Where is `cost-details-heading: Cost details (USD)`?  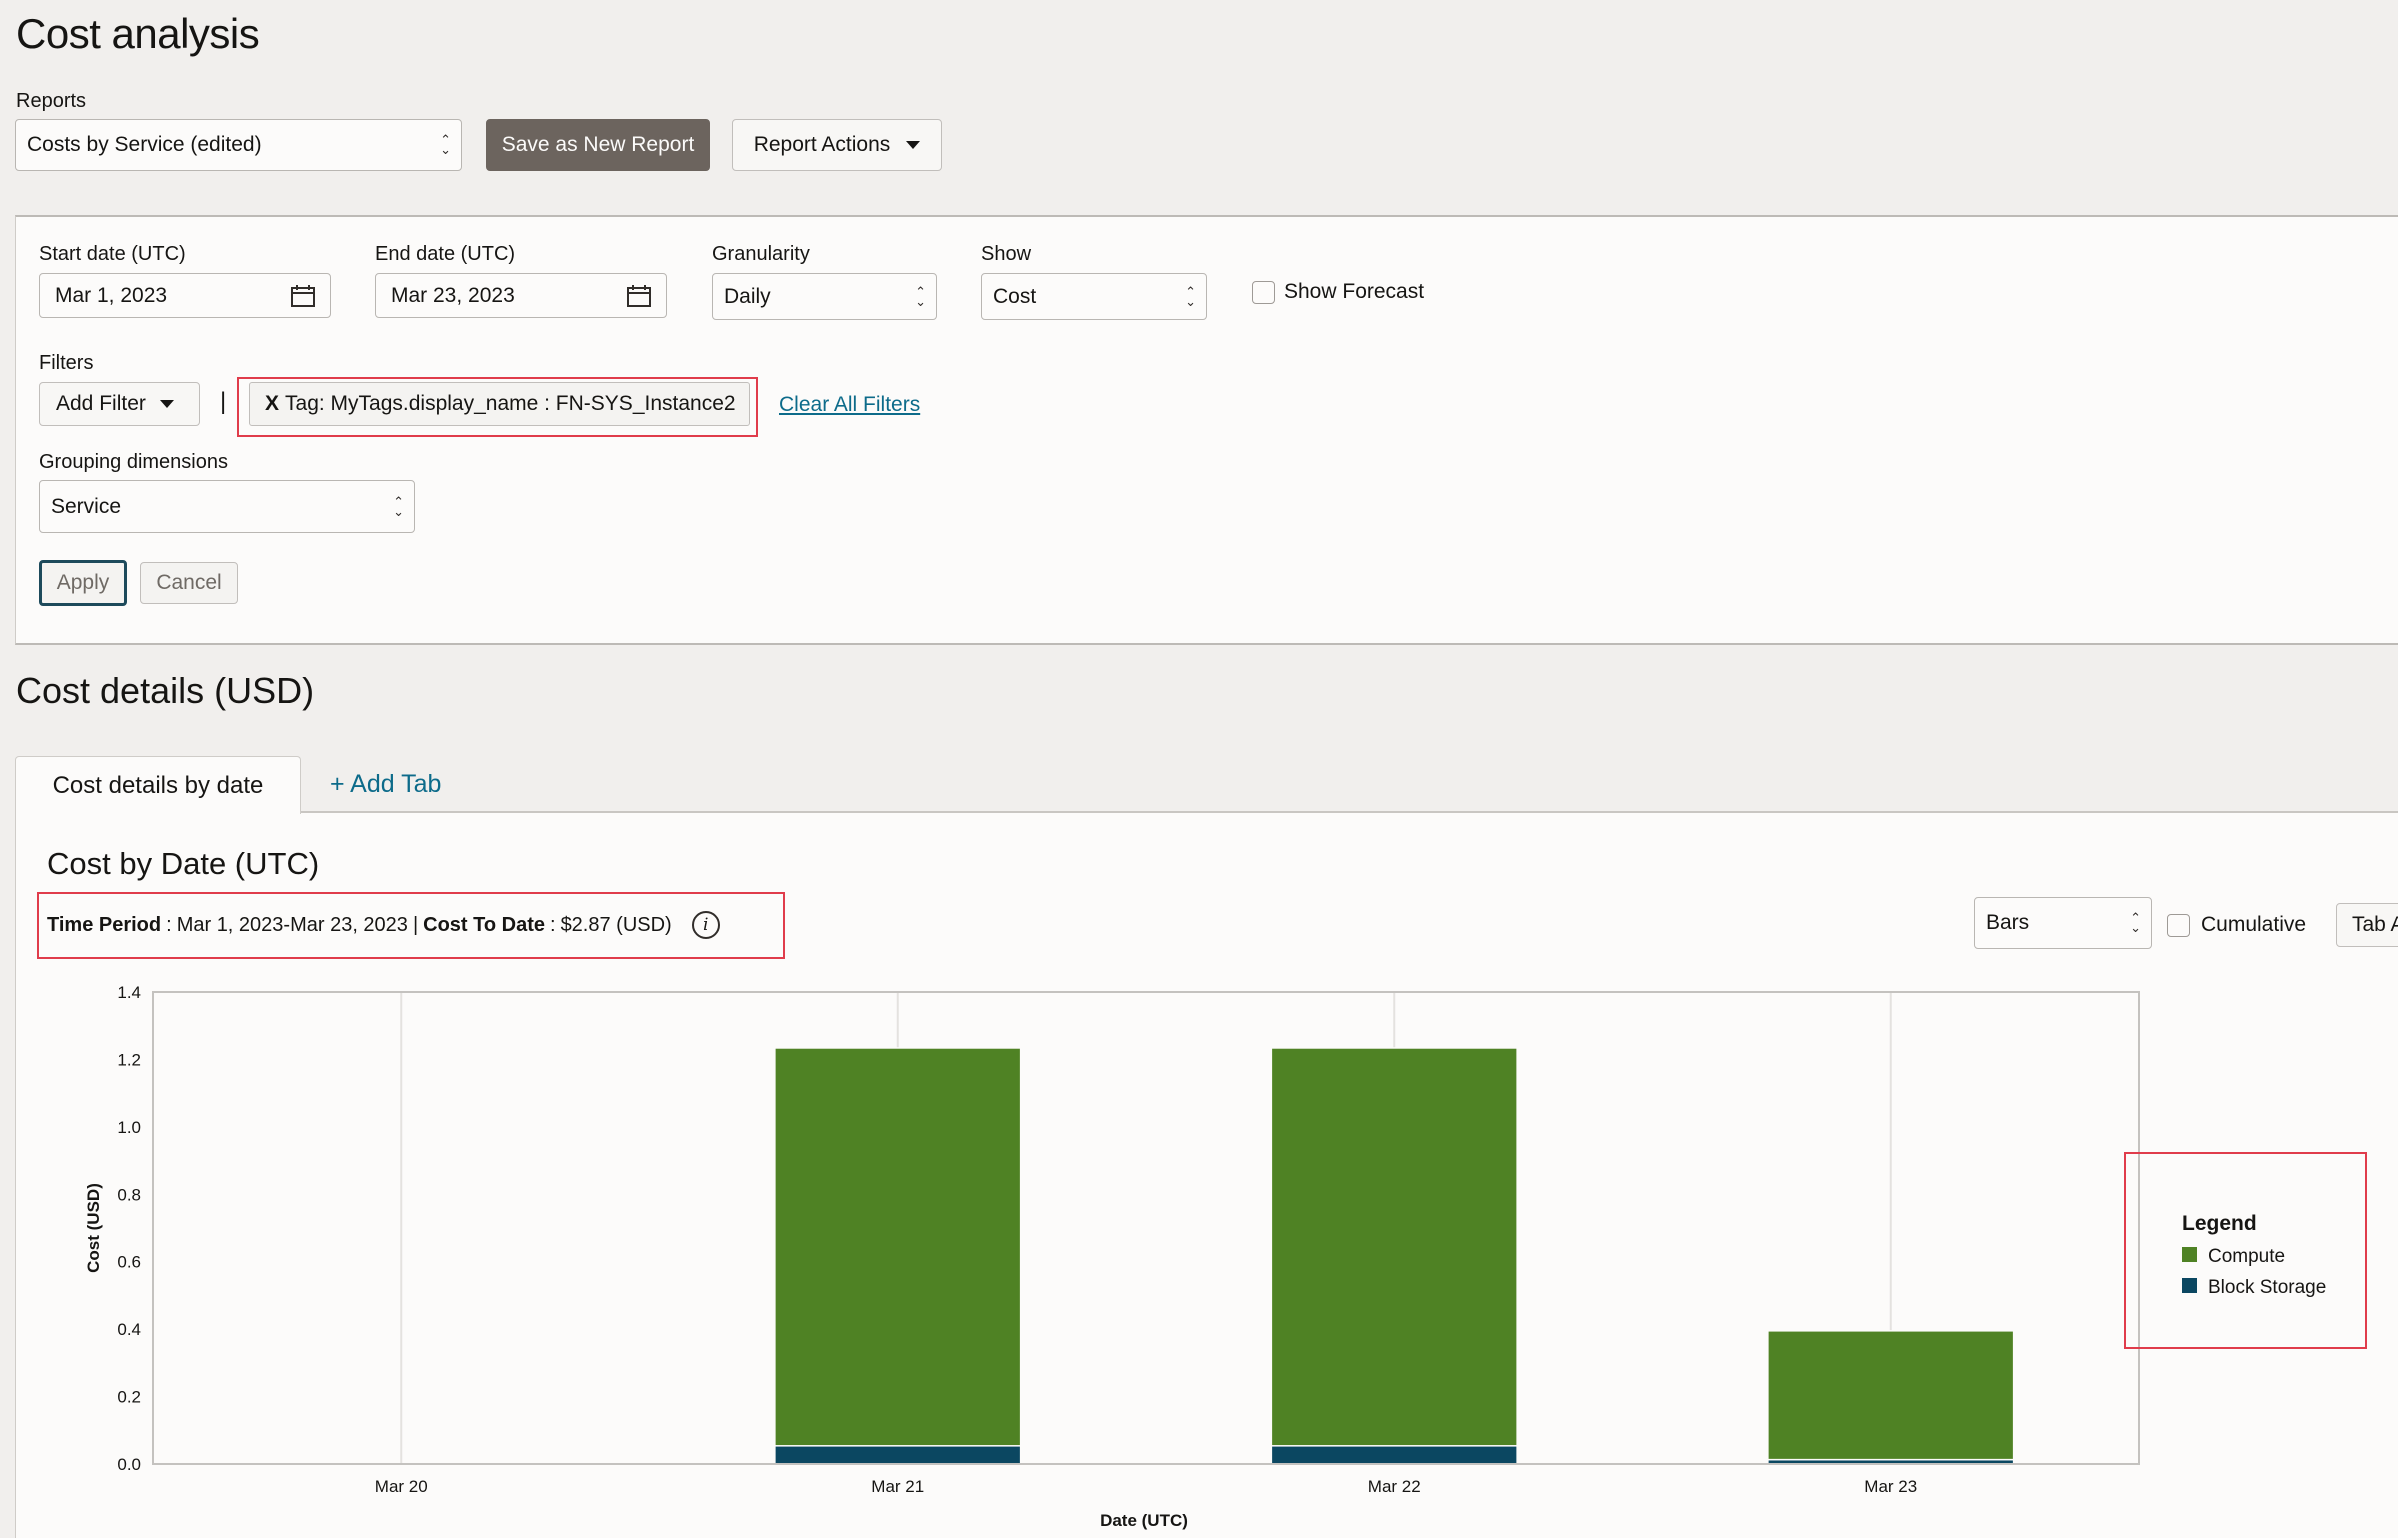
cost-details-heading: Cost details (USD) is located at coordinates (165, 690).